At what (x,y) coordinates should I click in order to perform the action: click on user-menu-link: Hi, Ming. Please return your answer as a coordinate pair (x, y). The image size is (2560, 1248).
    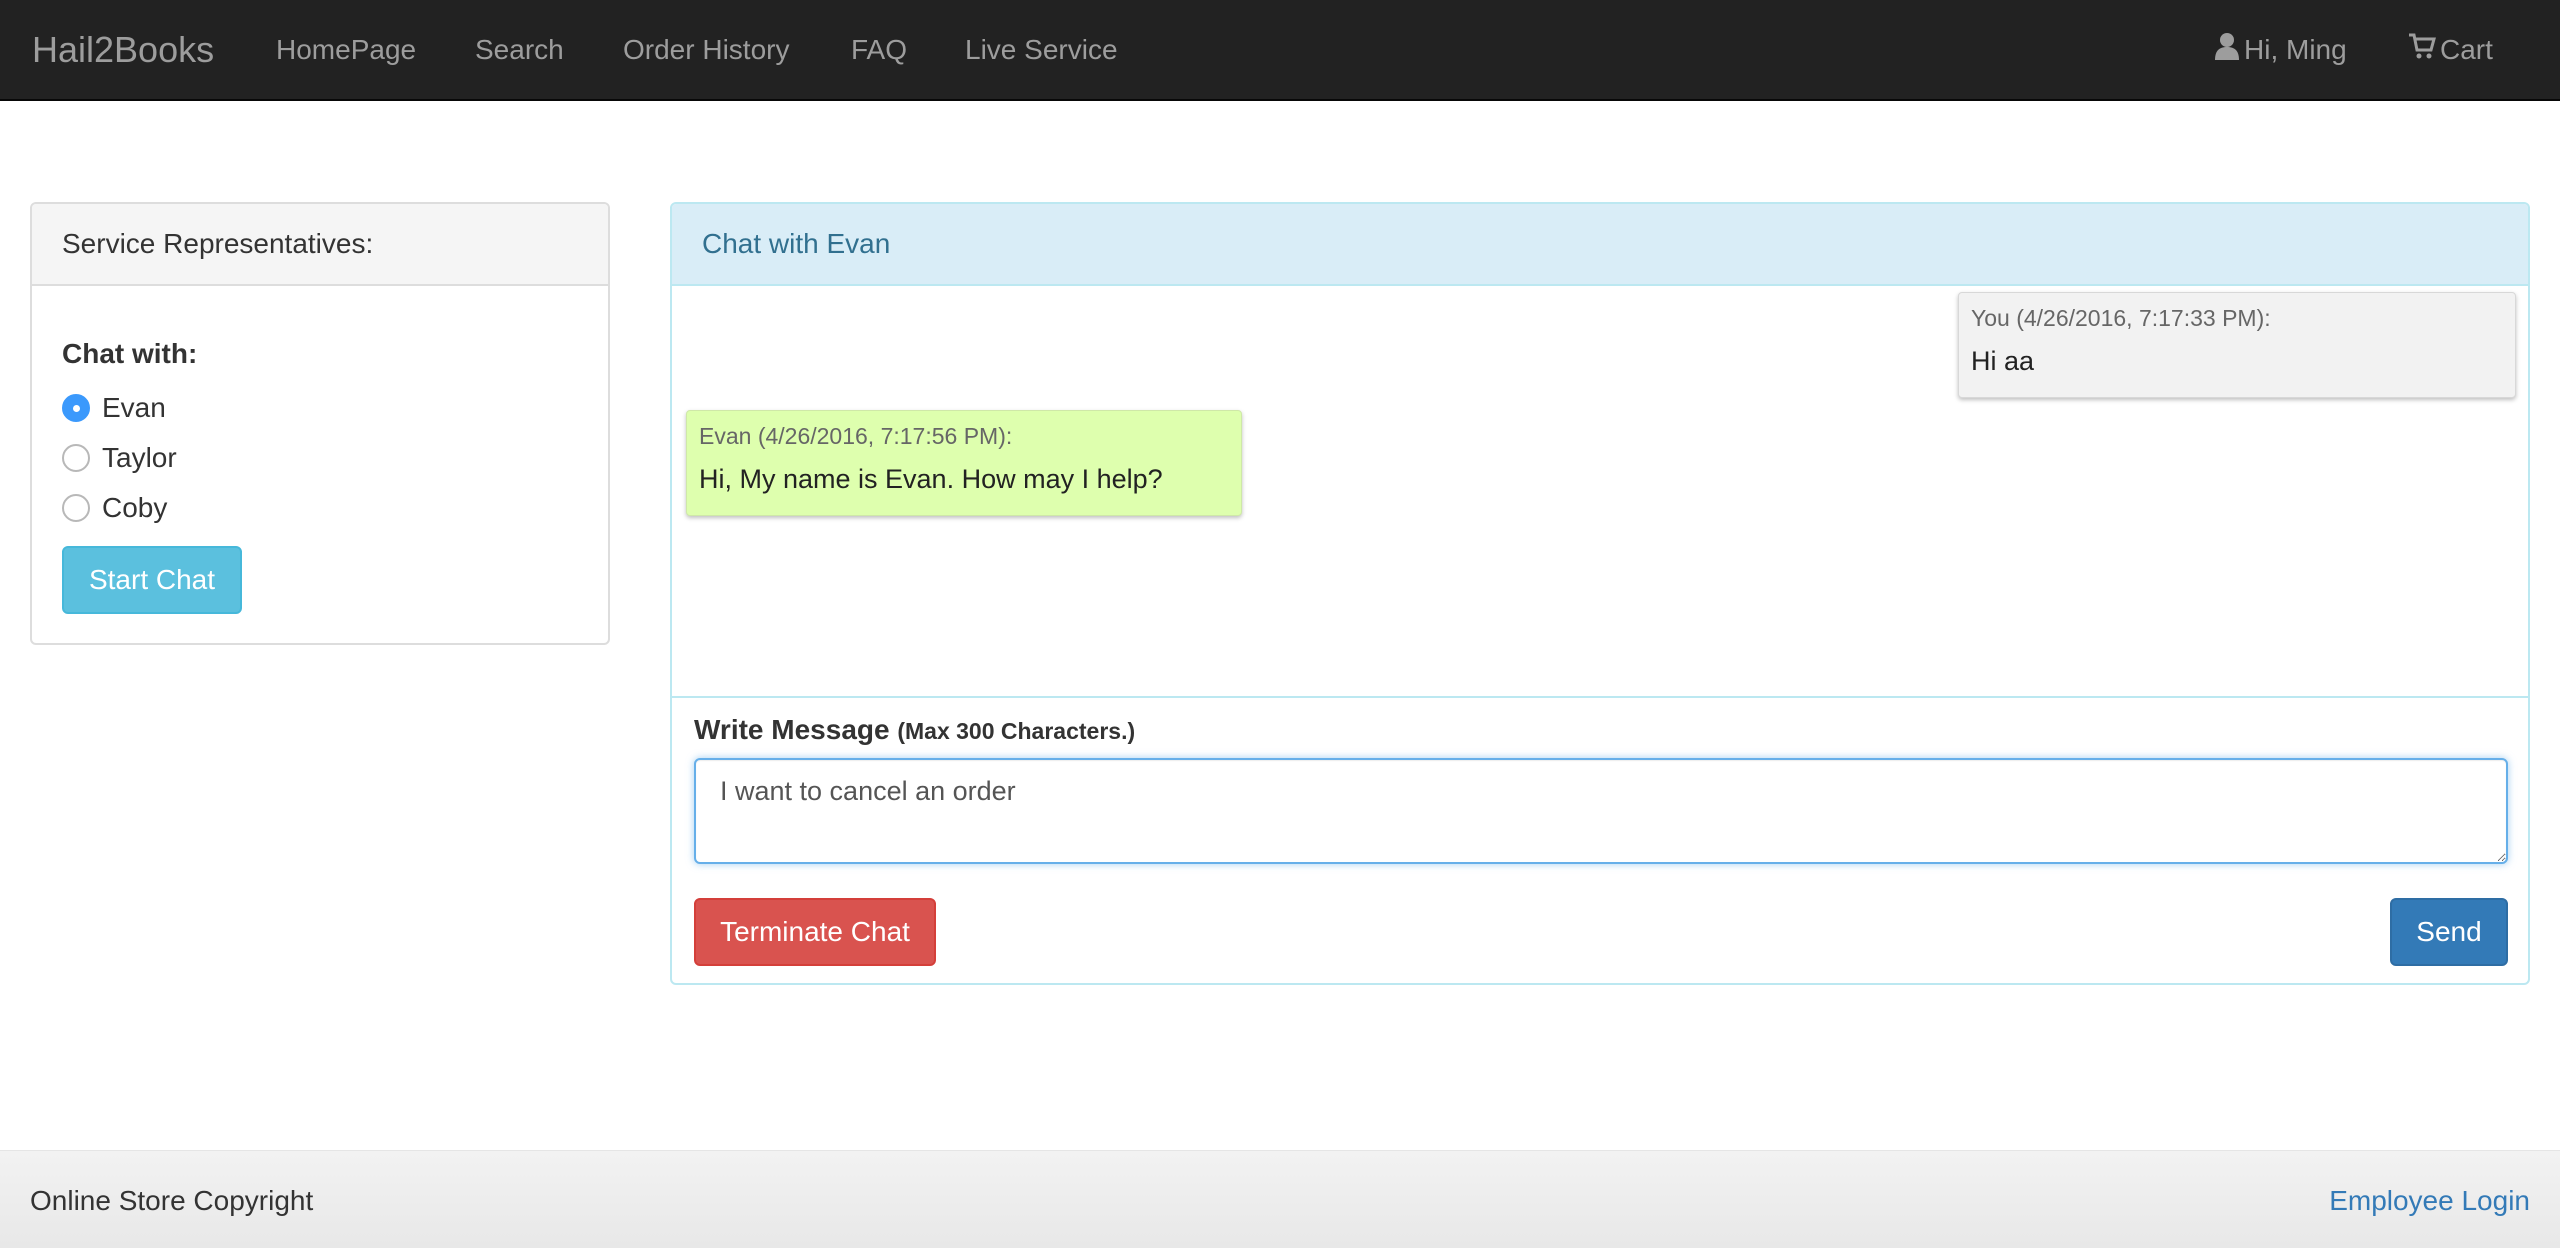
    Looking at the image, I should click on (2280, 49).